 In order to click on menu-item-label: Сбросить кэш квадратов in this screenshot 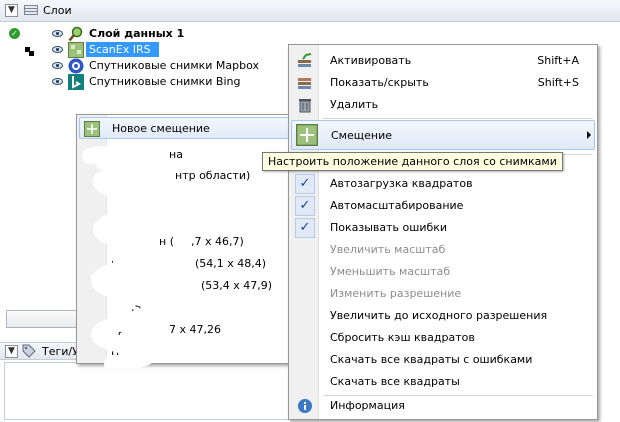, I will do `click(402, 337)`.